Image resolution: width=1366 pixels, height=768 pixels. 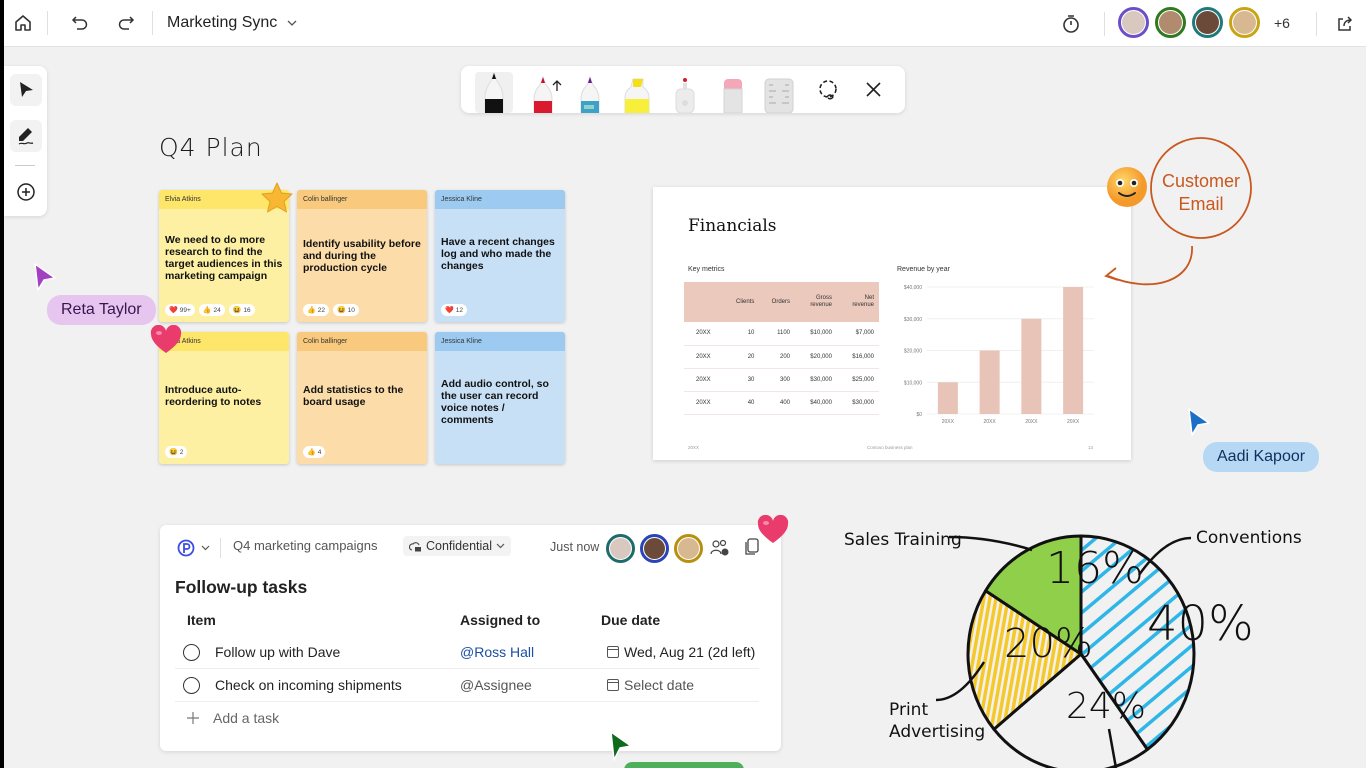 I want to click on undo-icon, so click(x=79, y=23).